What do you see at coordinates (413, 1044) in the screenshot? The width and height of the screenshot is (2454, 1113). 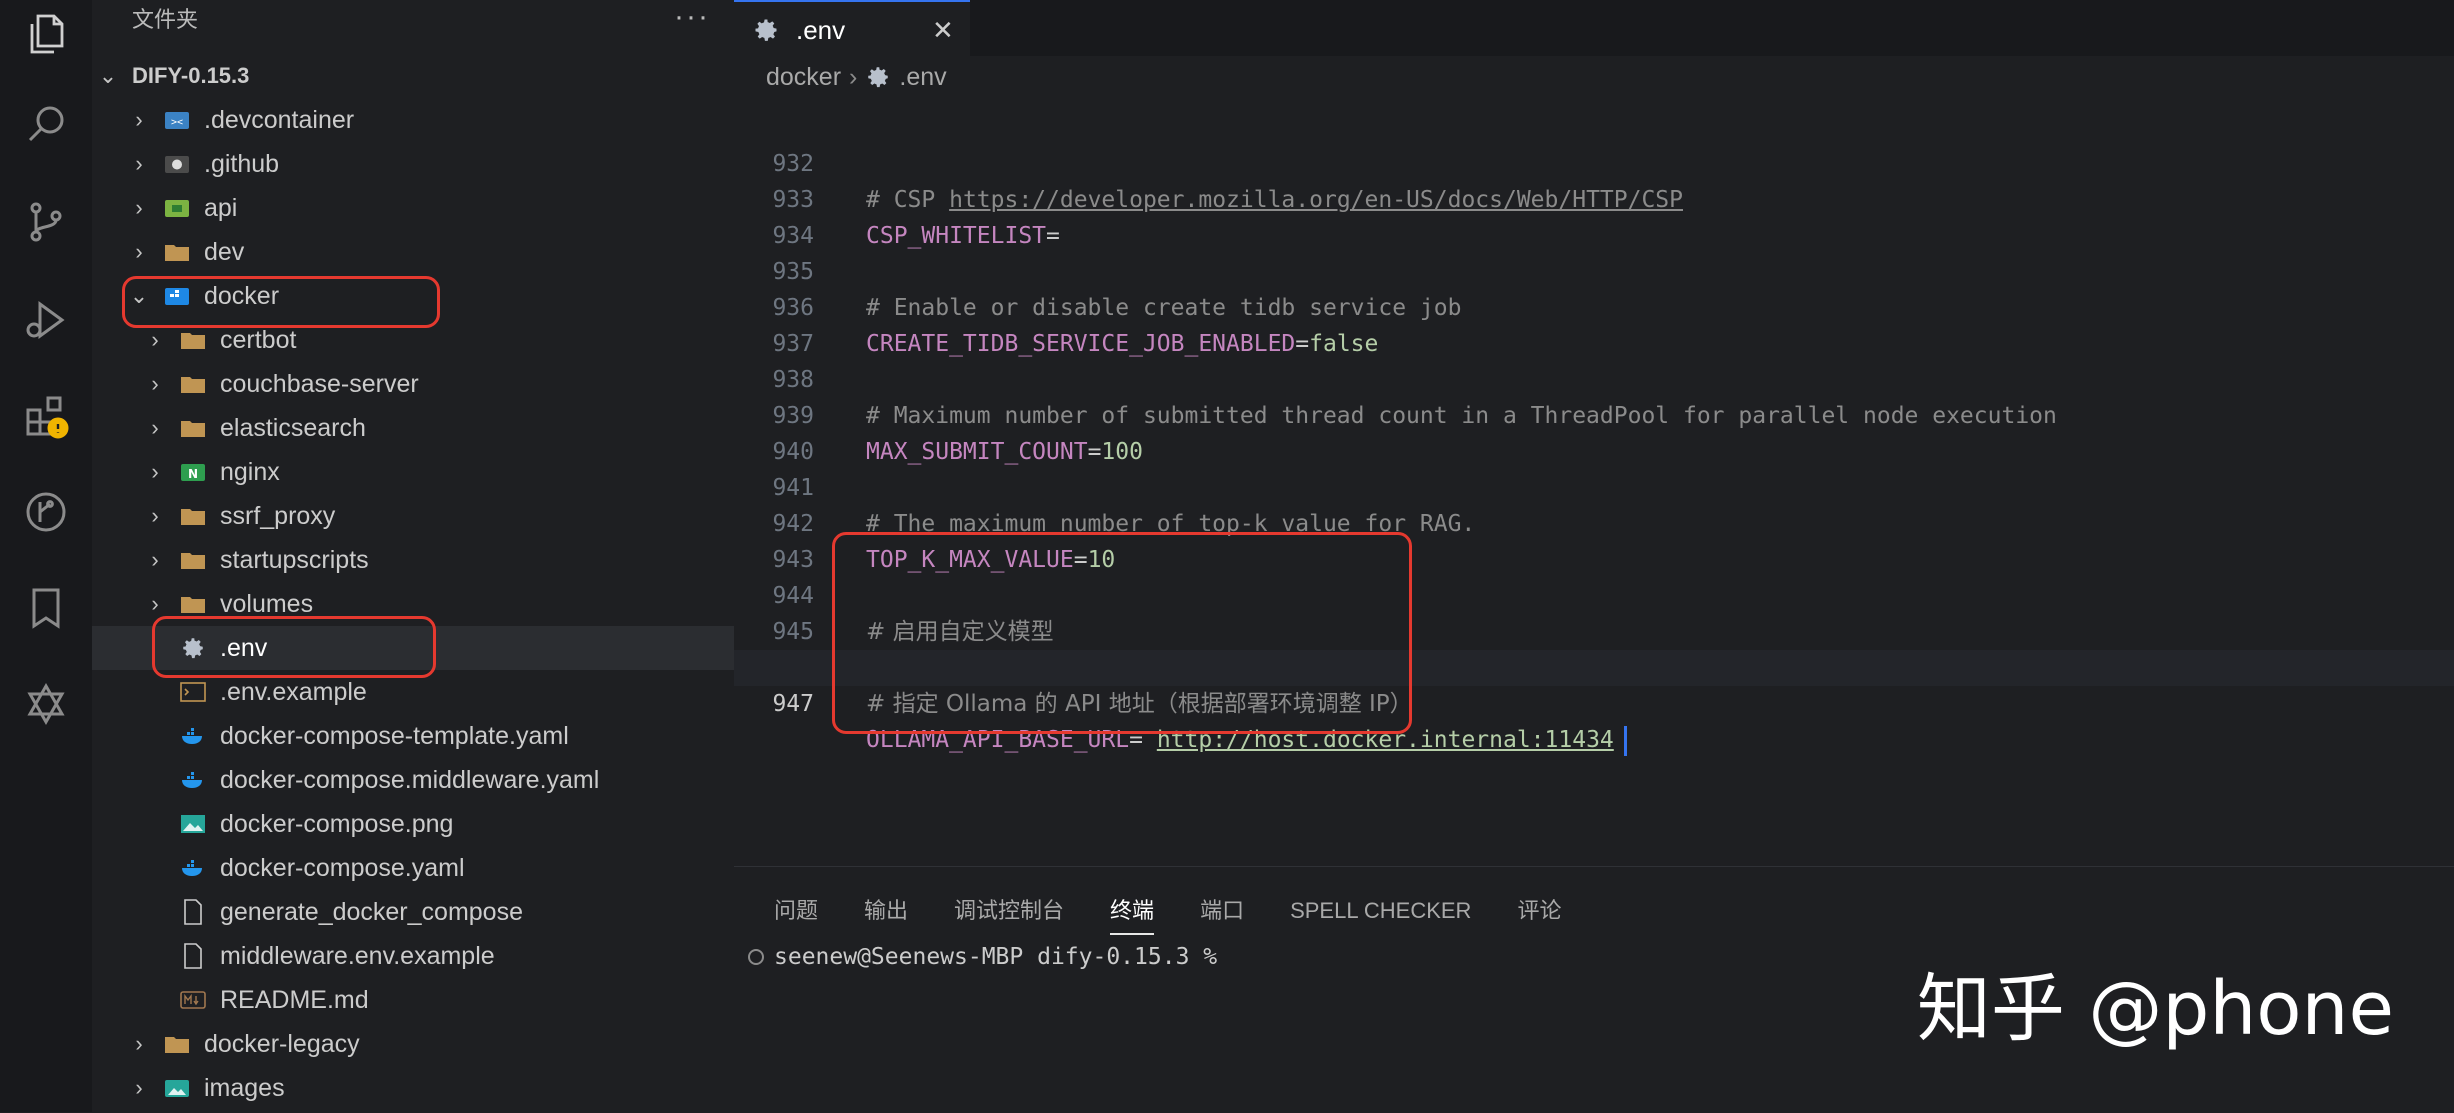 I see `tree-item-docker-legacy: › docker-legacy` at bounding box center [413, 1044].